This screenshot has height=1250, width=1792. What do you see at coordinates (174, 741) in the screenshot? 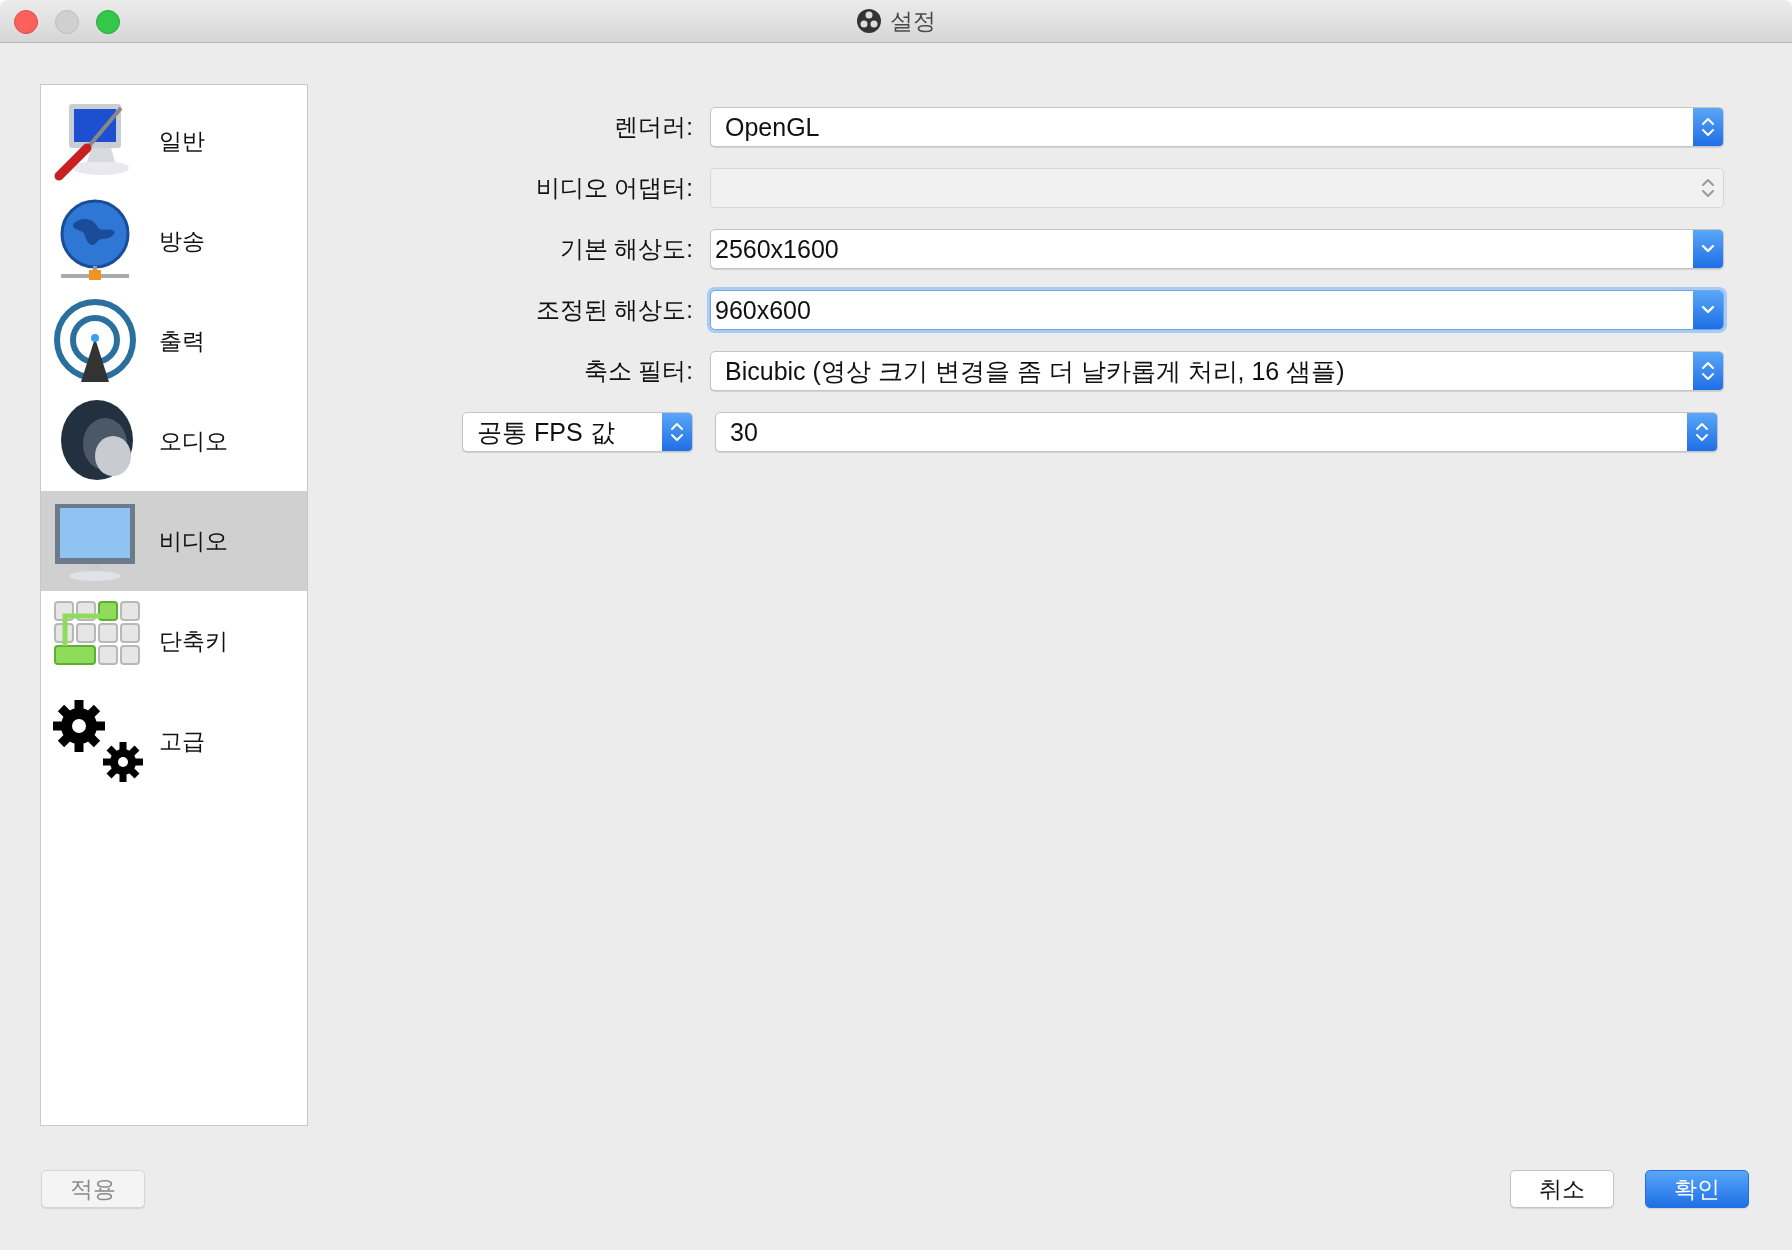
I see `sidebar-item: 고급` at bounding box center [174, 741].